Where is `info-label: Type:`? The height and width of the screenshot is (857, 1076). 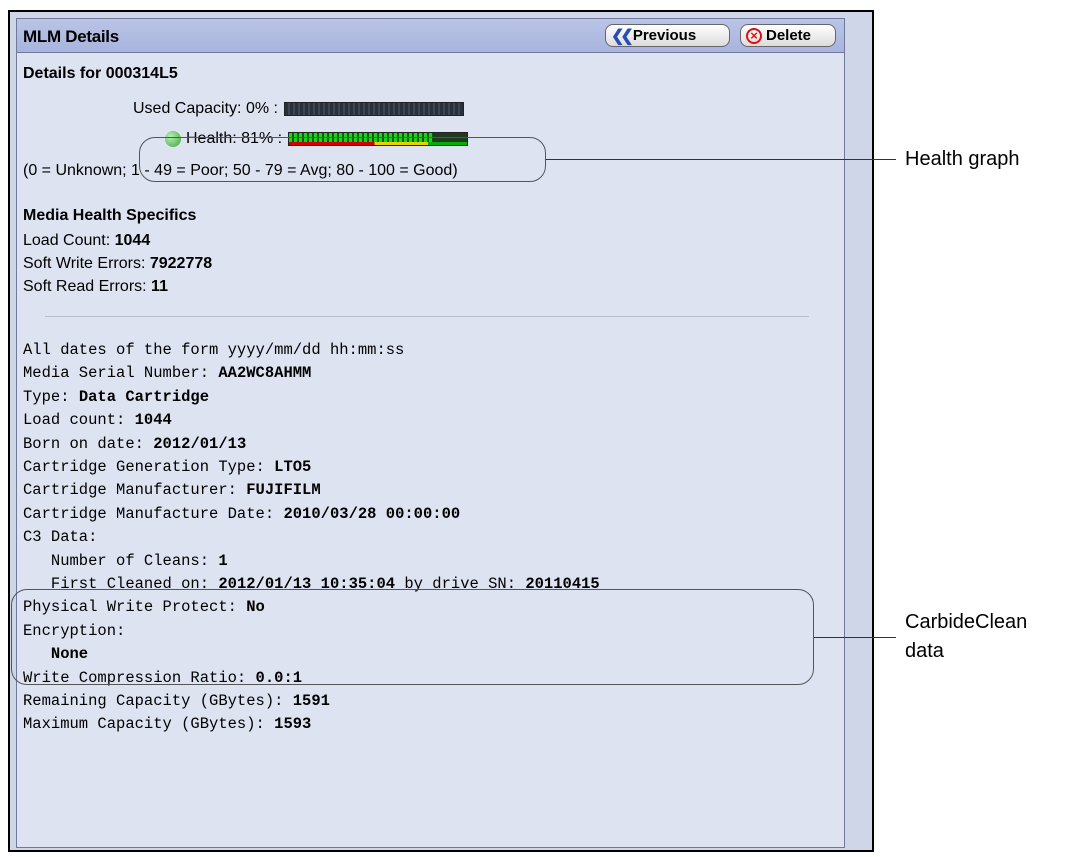
info-label: Type: is located at coordinates (51, 396).